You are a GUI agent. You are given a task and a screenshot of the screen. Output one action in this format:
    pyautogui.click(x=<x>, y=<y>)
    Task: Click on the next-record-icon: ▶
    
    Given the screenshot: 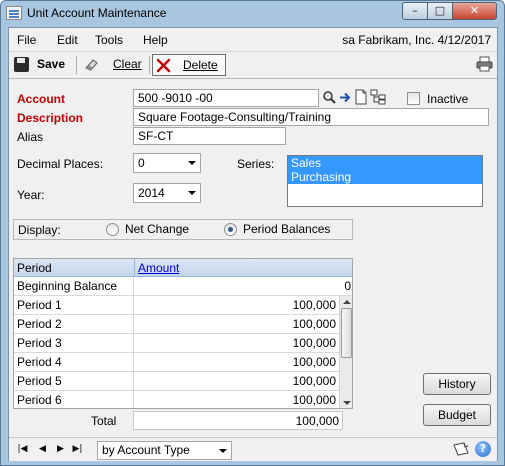 What is the action you would take?
    pyautogui.click(x=60, y=449)
    